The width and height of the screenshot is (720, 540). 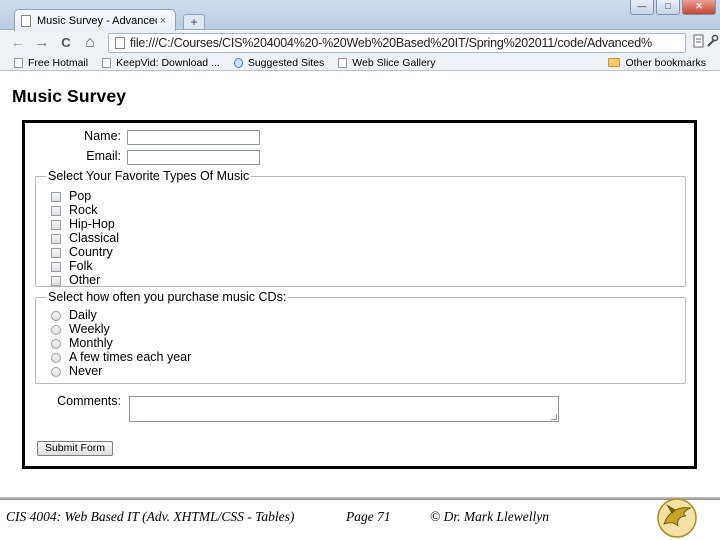 What do you see at coordinates (344, 409) in the screenshot?
I see `comments-textarea` at bounding box center [344, 409].